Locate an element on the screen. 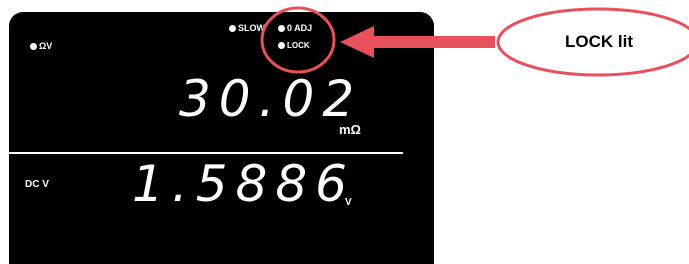  callout-label: LOCK lit is located at coordinates (599, 41).